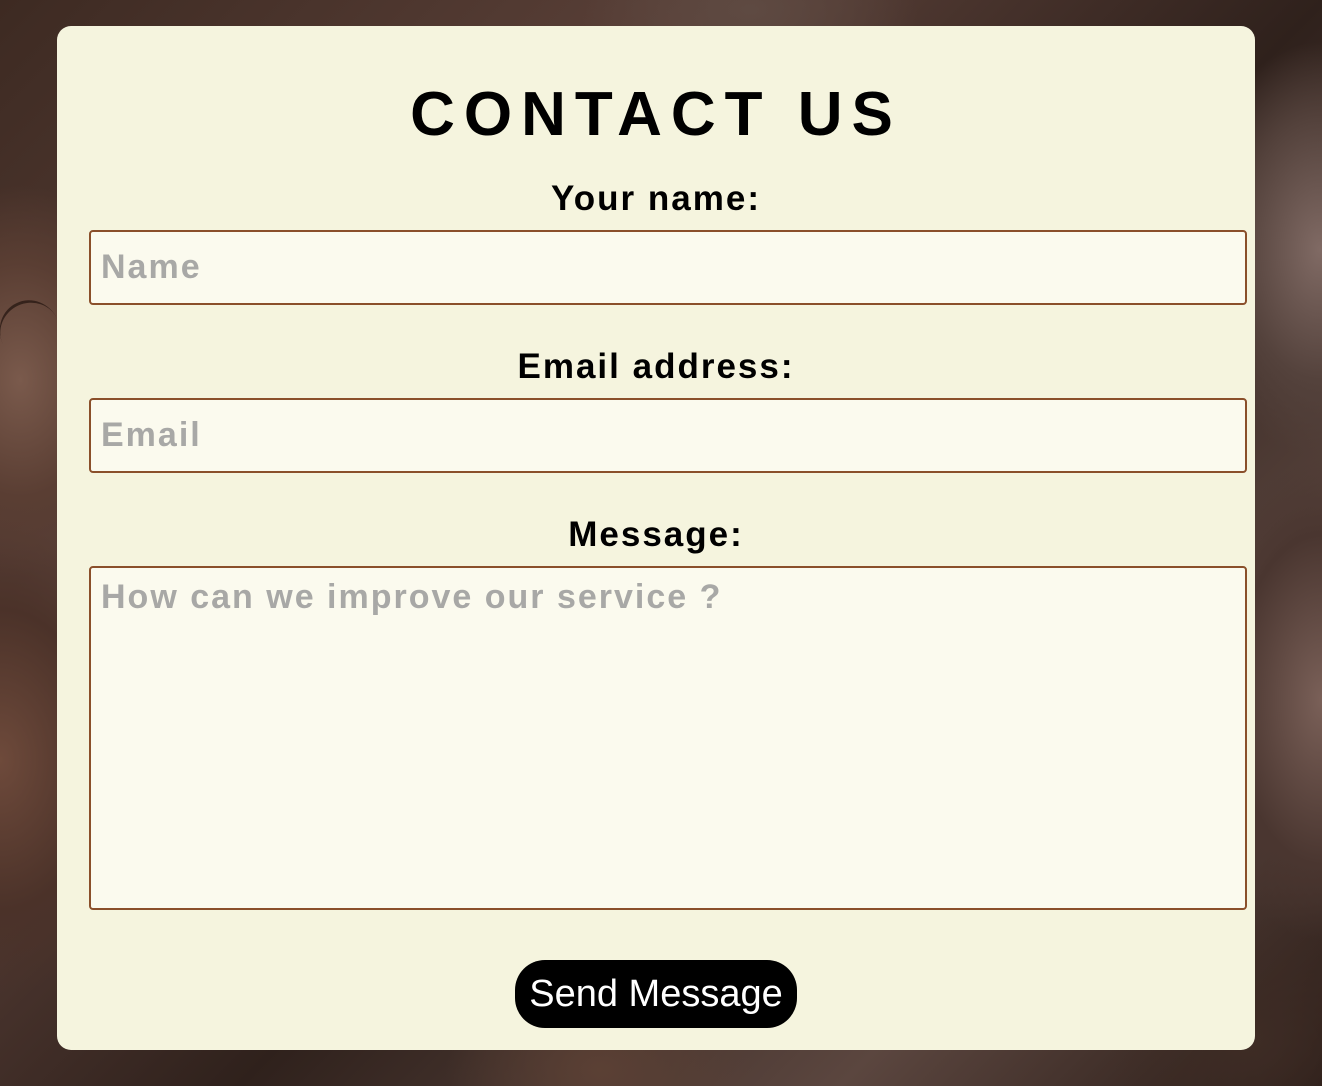 The image size is (1322, 1086). I want to click on name-input, so click(668, 267).